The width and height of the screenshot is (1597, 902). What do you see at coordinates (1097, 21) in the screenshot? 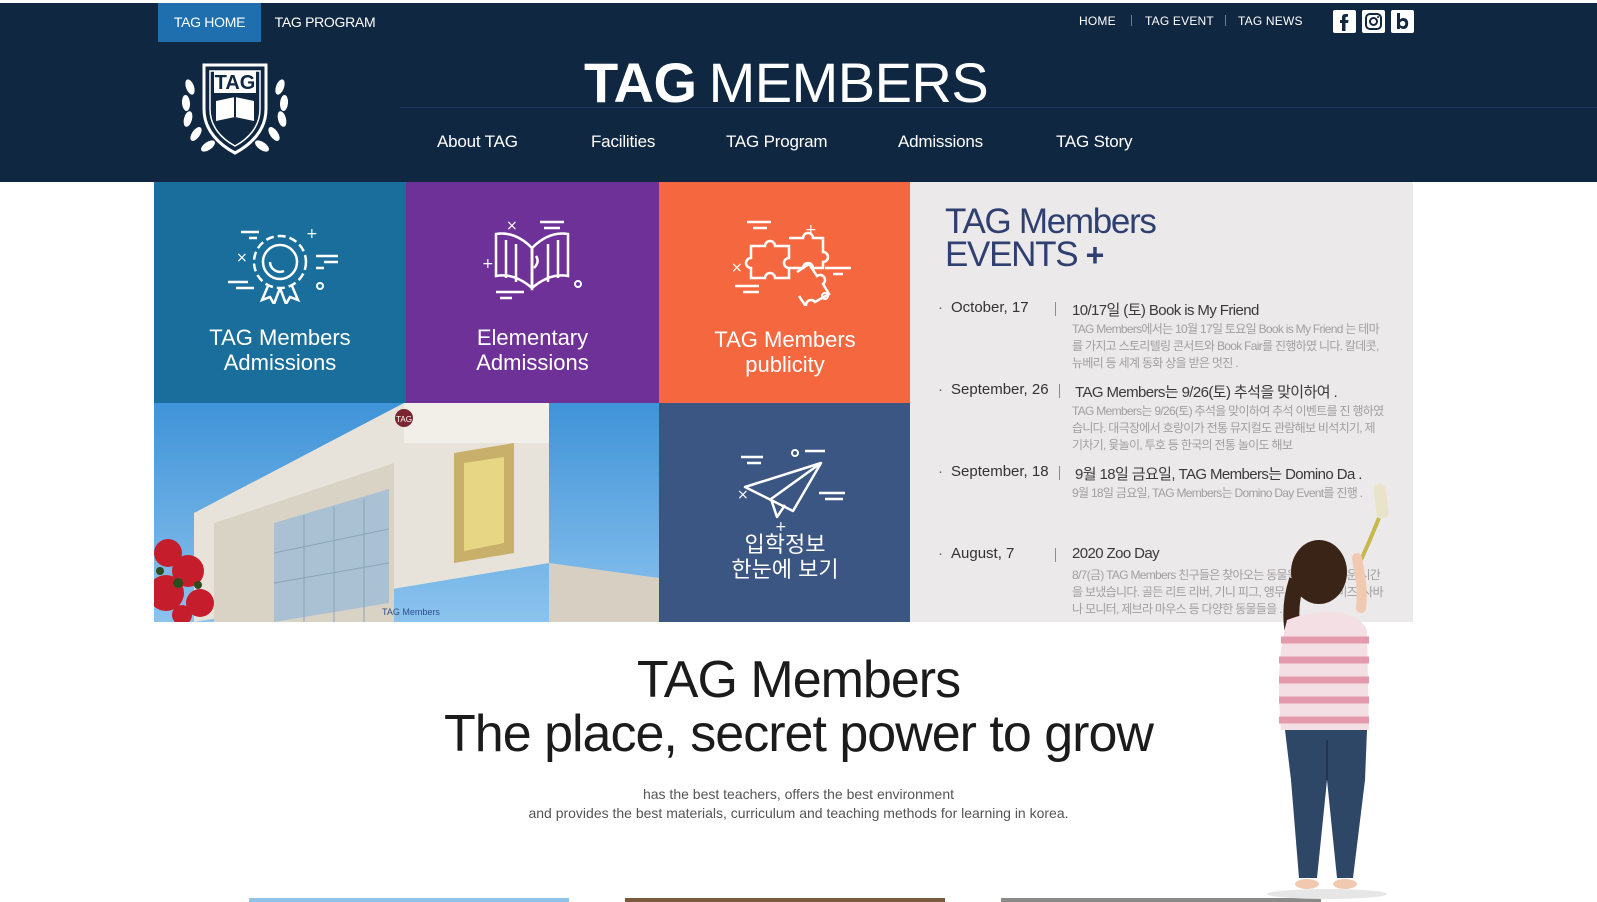
I see `util-link-home: HOME` at bounding box center [1097, 21].